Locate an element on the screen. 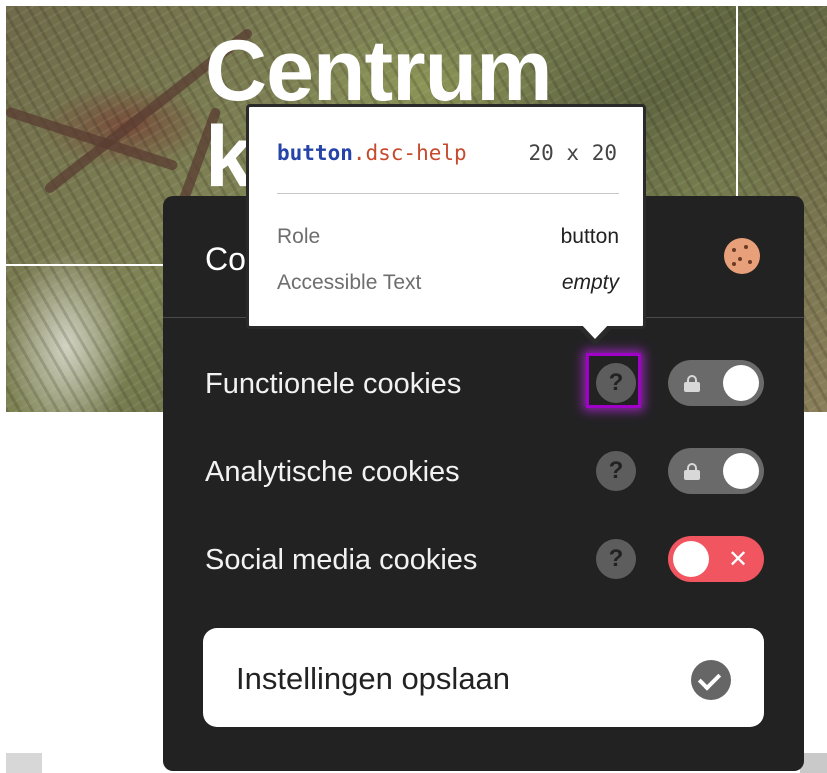 This screenshot has height=773, width=827. tooltip-accessible-text-value: empty is located at coordinates (590, 282).